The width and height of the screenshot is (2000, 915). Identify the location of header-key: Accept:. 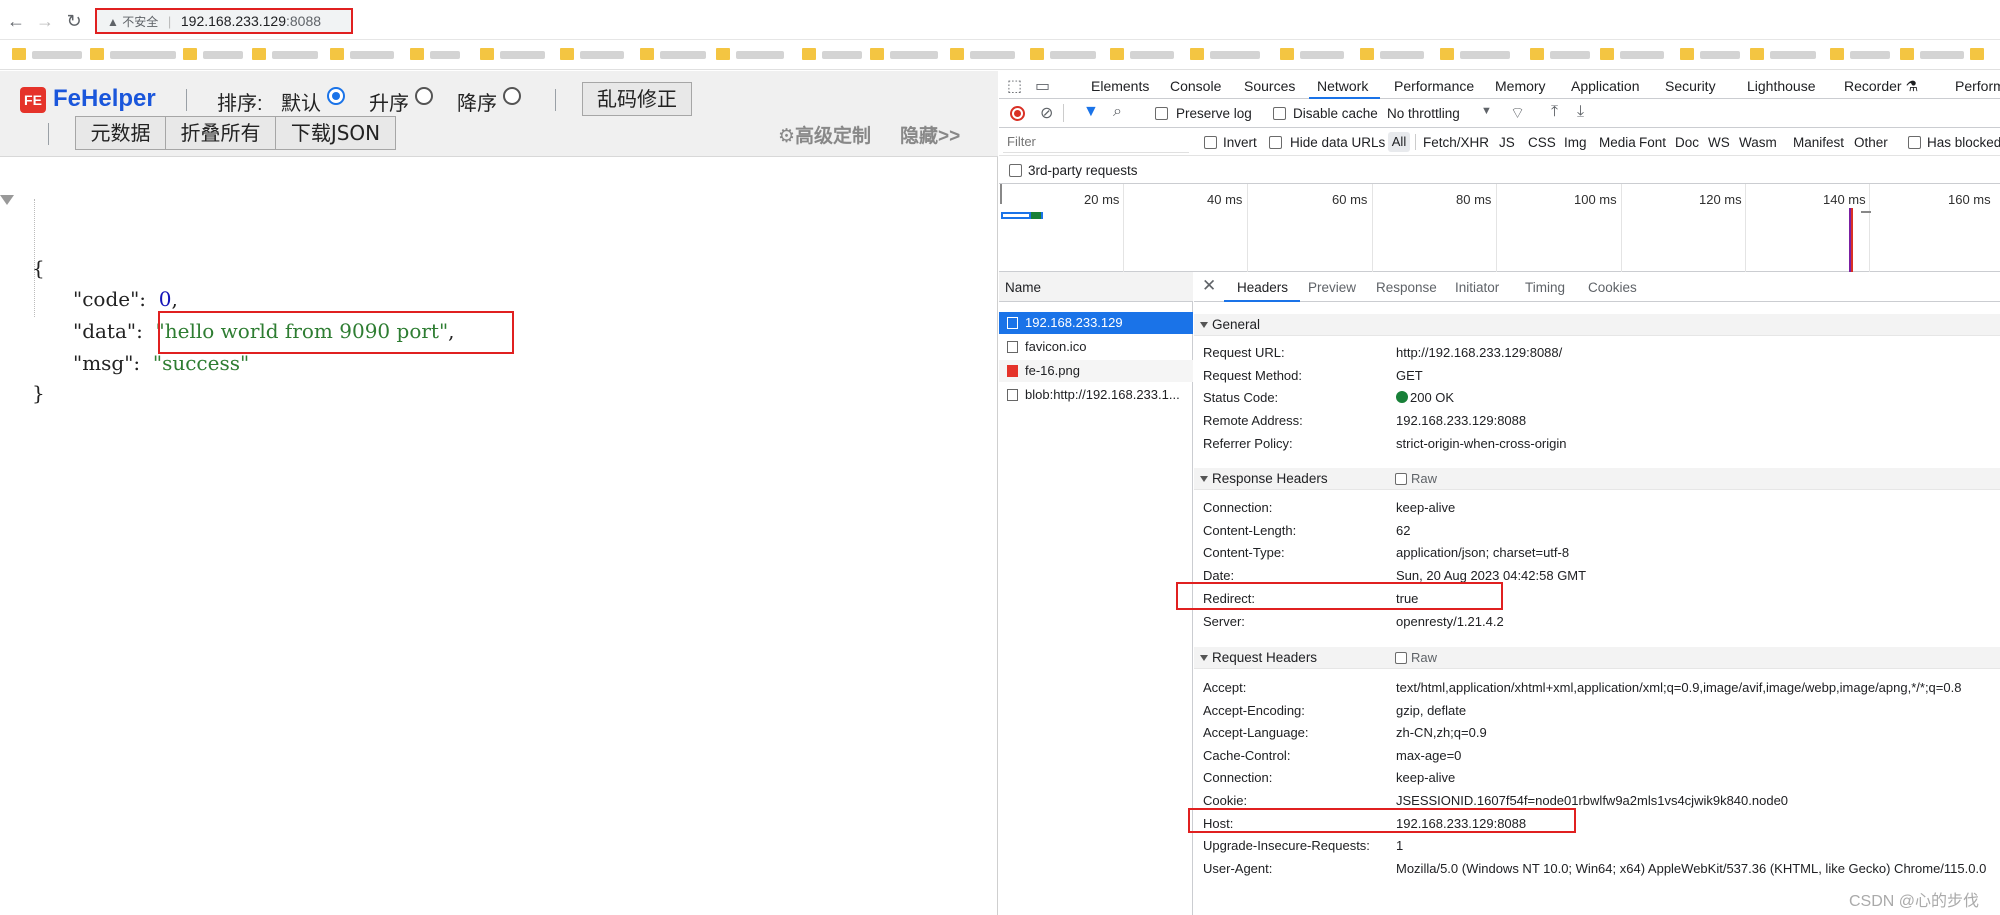
(1225, 687).